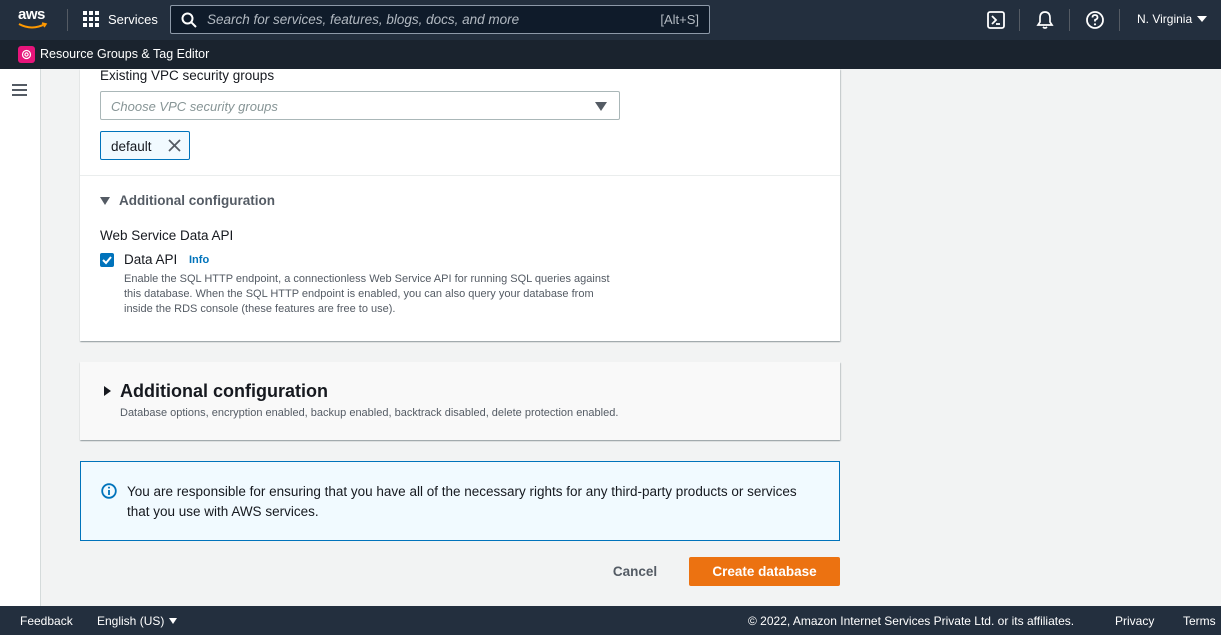 This screenshot has width=1221, height=635. Describe the element at coordinates (1095, 20) in the screenshot. I see `help-icon` at that location.